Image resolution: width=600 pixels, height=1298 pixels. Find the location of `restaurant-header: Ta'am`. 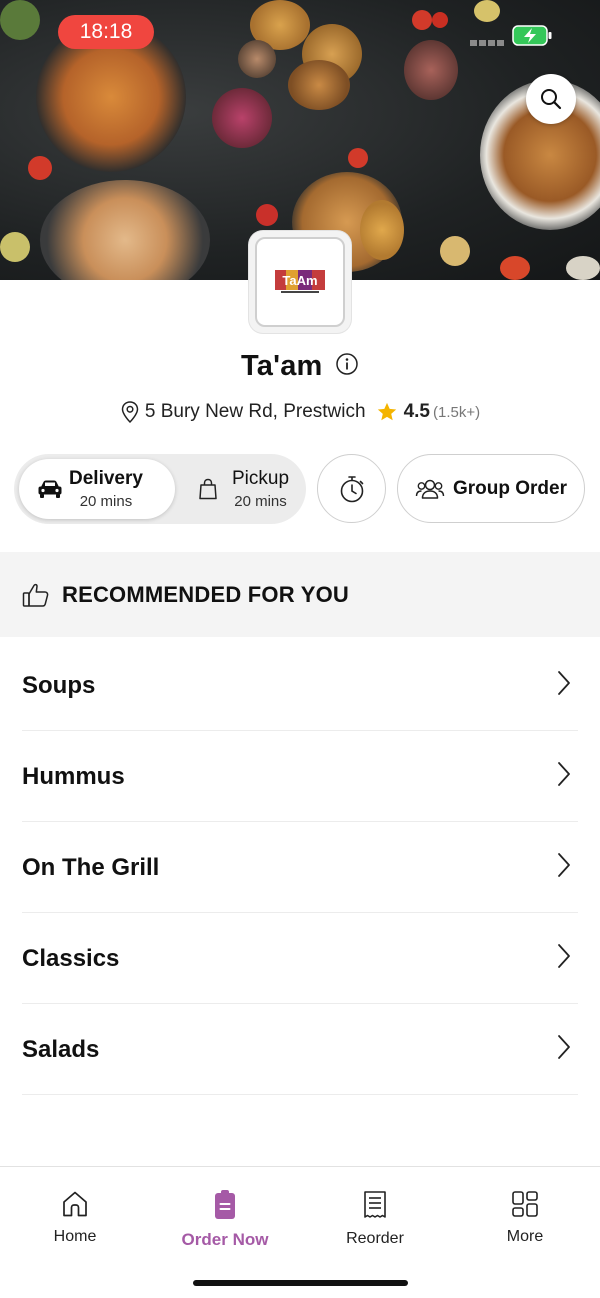

restaurant-header: Ta'am is located at coordinates (300, 366).